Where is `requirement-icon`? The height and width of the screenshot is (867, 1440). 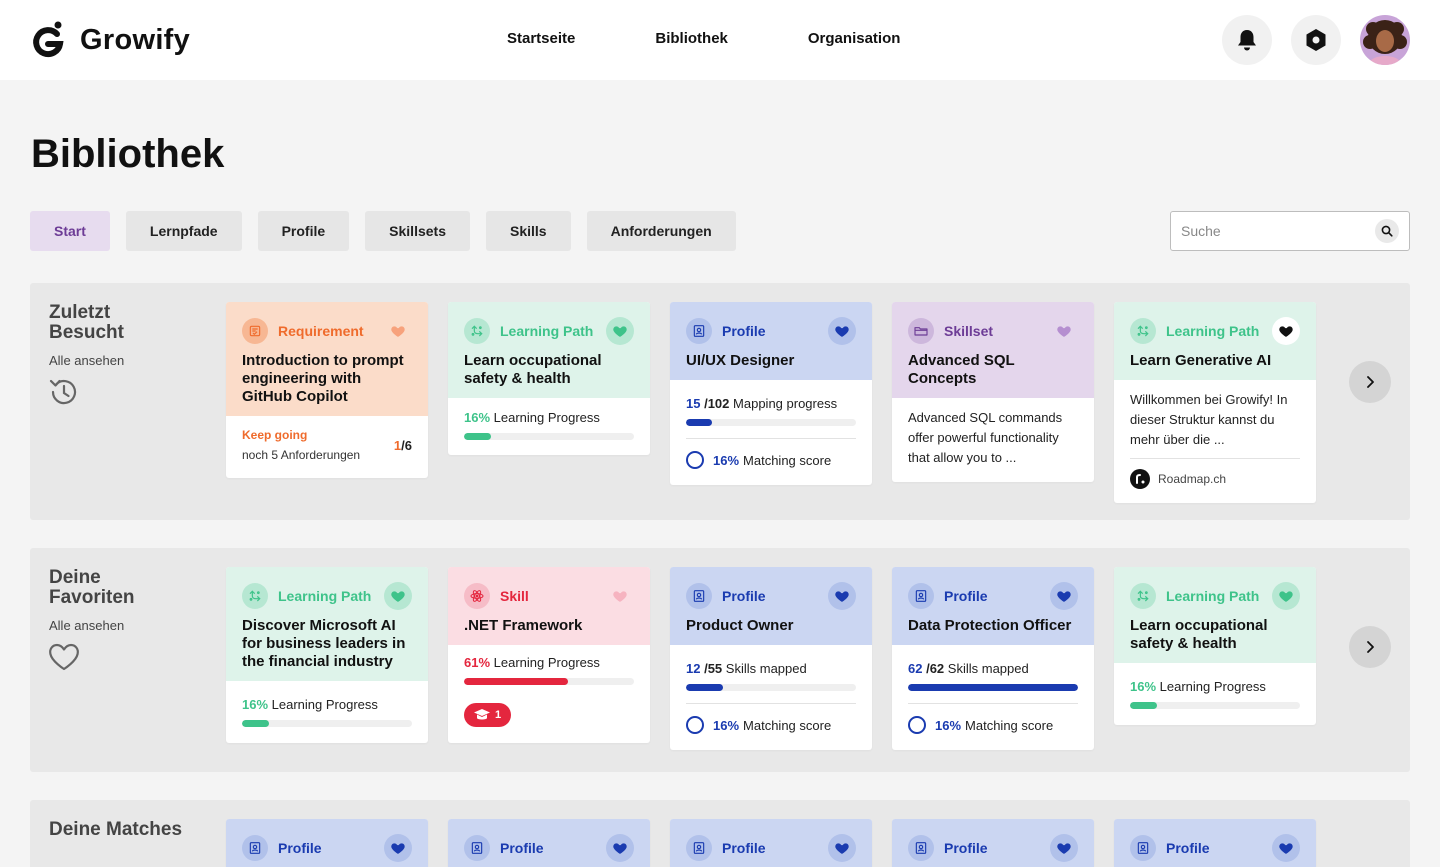
requirement-icon is located at coordinates (255, 331).